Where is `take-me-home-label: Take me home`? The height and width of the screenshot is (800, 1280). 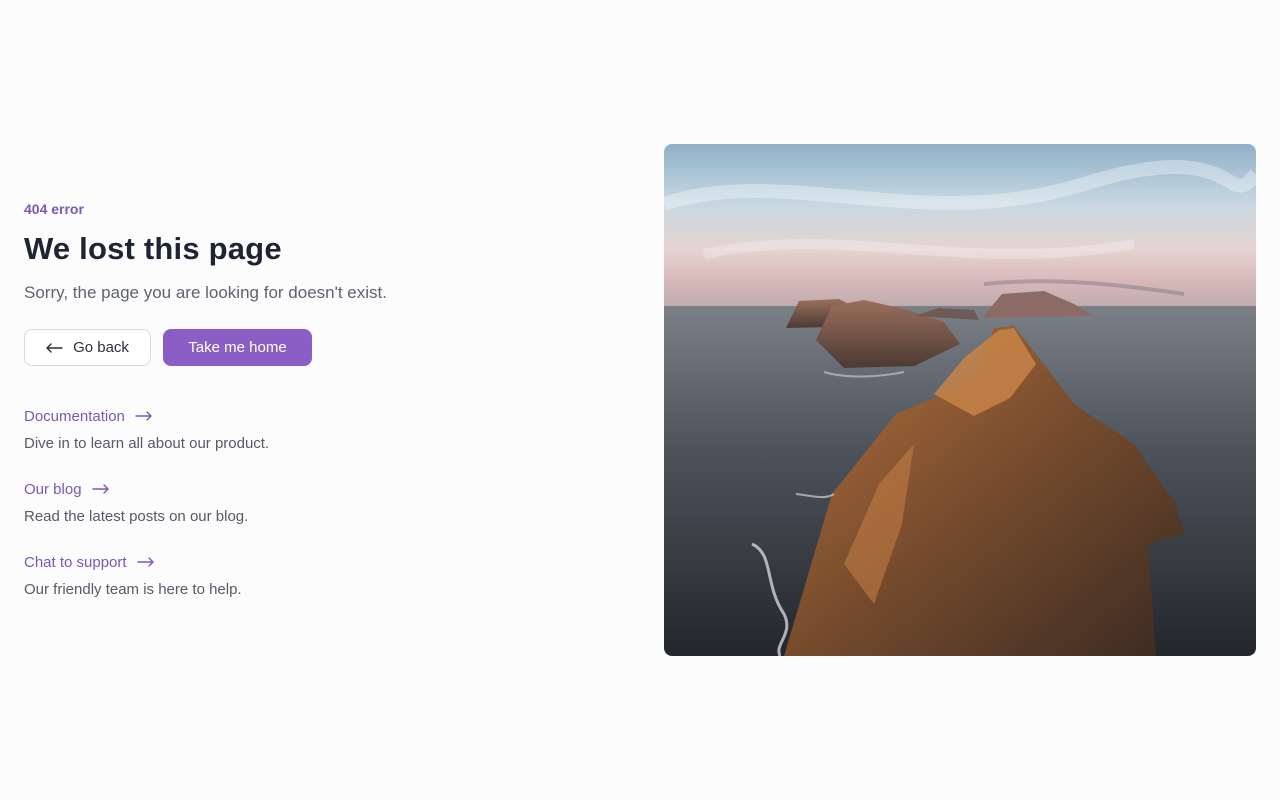 take-me-home-label: Take me home is located at coordinates (237, 347).